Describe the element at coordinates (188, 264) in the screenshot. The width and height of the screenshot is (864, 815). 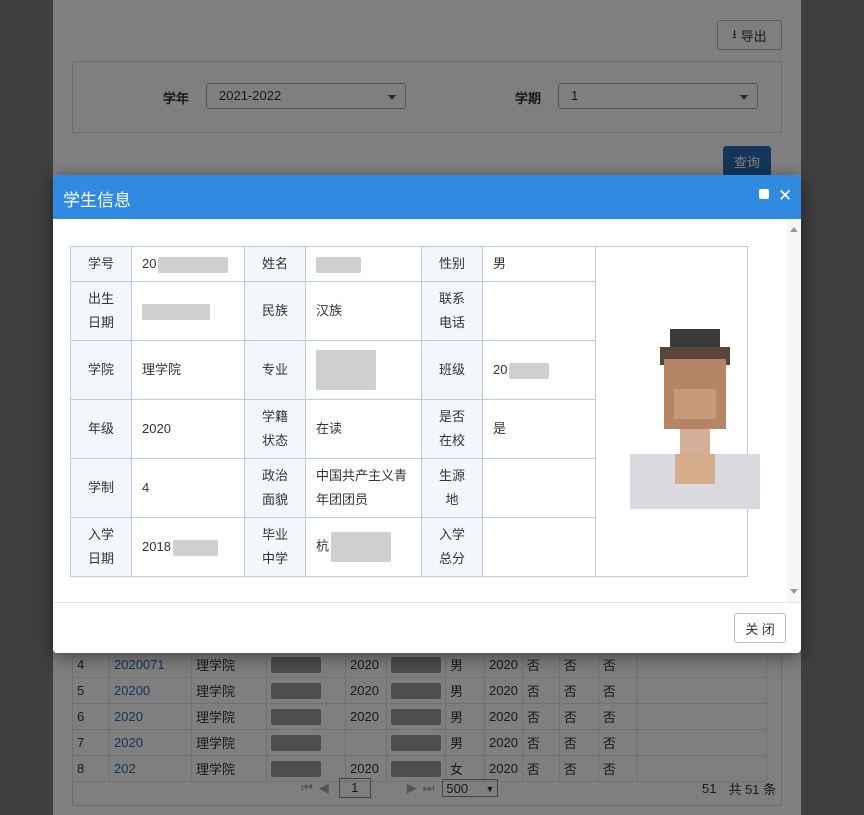
I see `student-id-value: 20` at that location.